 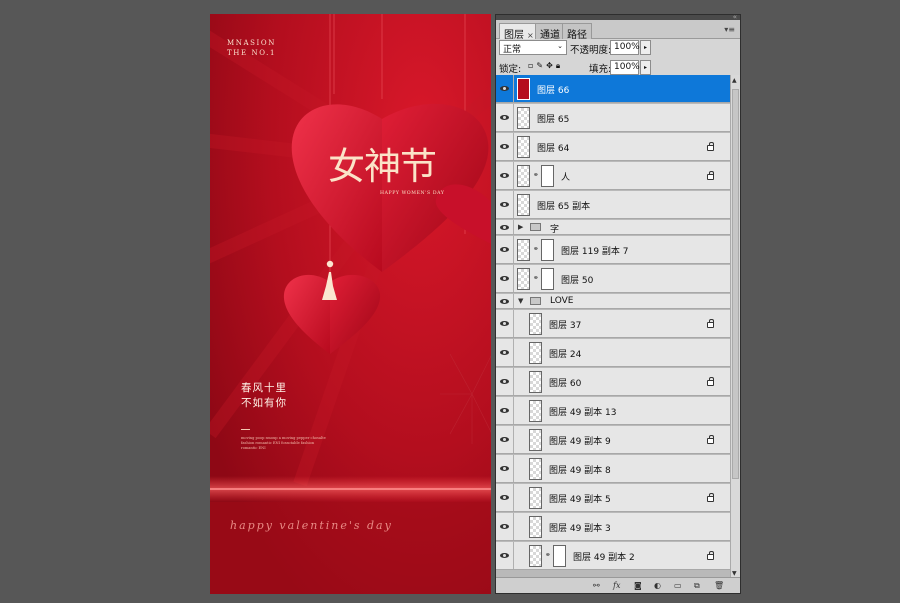 What do you see at coordinates (533, 47) in the screenshot?
I see `blend-mode-select: 正常 ⌄` at bounding box center [533, 47].